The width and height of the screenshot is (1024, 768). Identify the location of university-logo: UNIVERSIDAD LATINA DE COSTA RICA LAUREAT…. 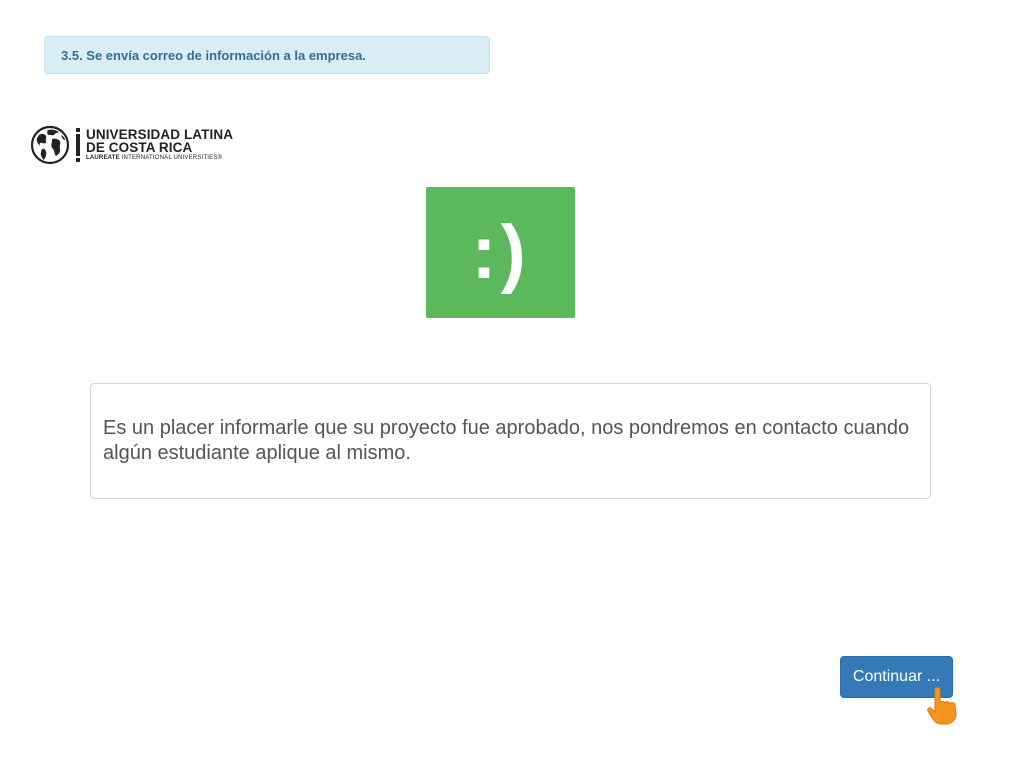
(131, 145).